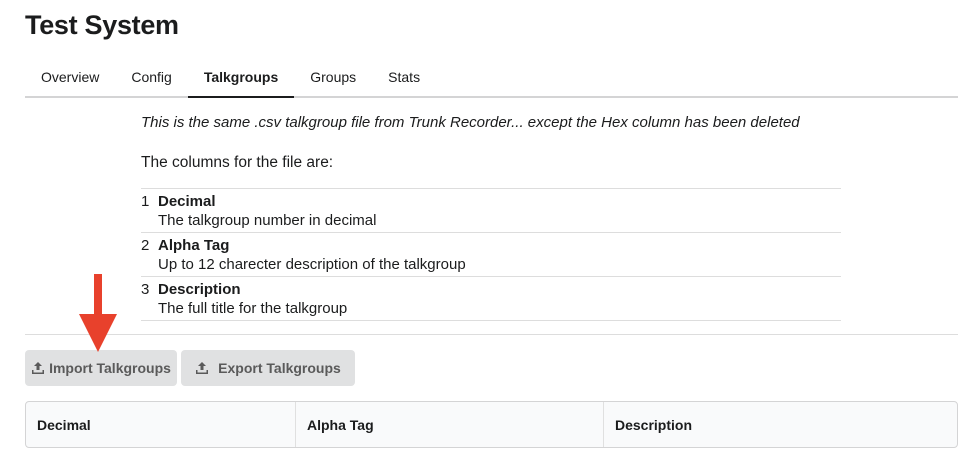 This screenshot has height=475, width=980. Describe the element at coordinates (279, 368) in the screenshot. I see `export-talkgroups-label: Export Talkgroups` at that location.